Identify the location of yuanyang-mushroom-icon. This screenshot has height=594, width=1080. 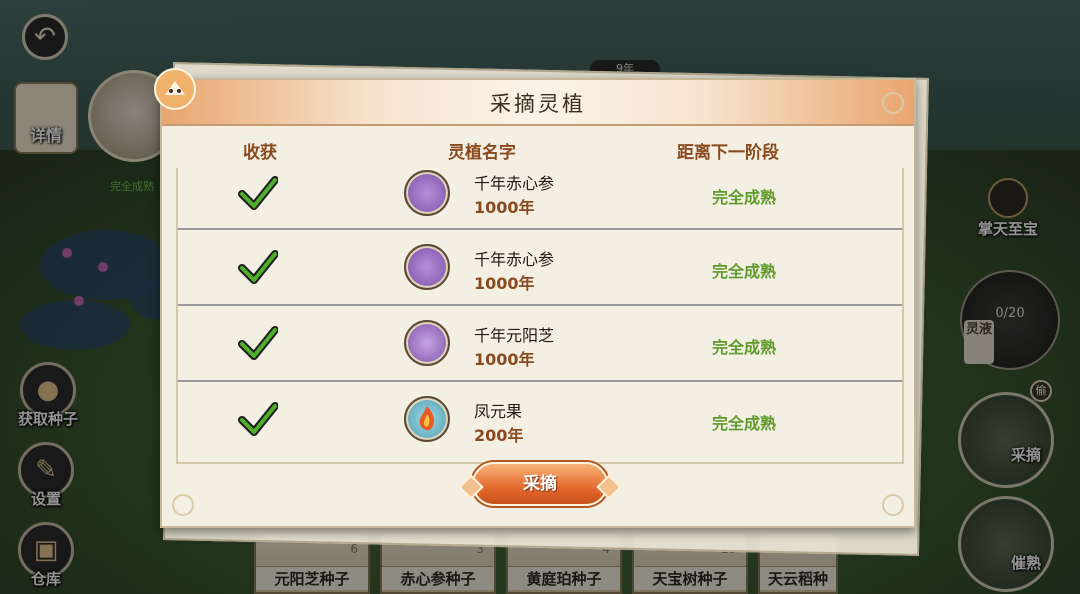
(427, 343).